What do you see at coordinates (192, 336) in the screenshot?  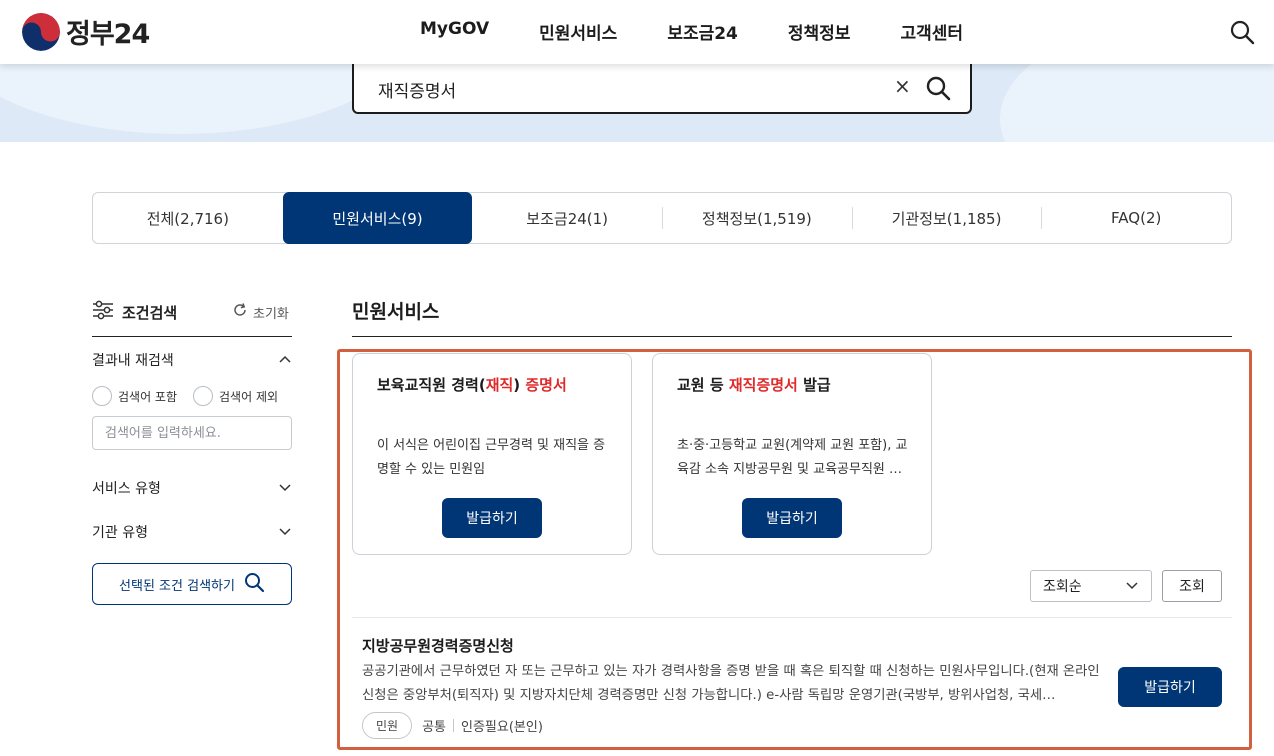 I see `sidebar-divider` at bounding box center [192, 336].